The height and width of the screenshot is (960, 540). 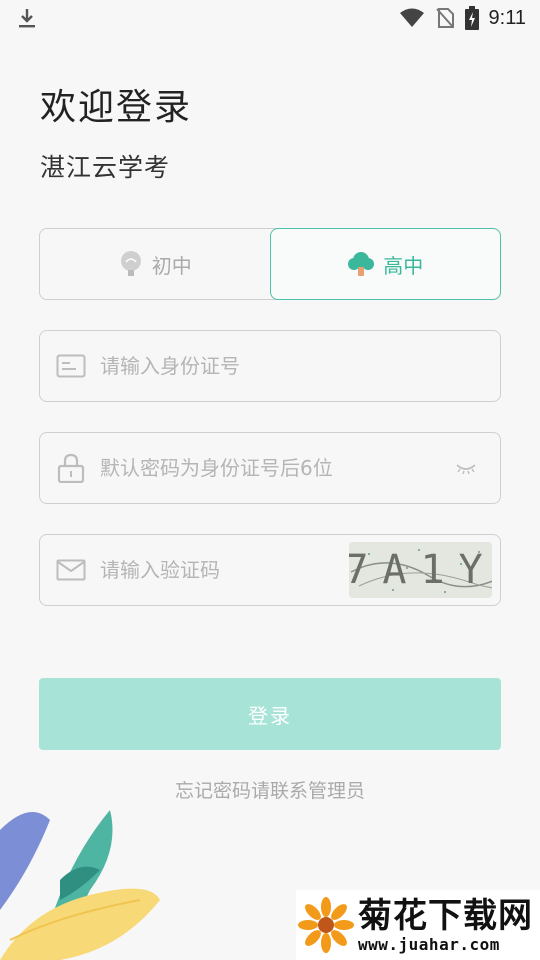 What do you see at coordinates (270, 714) in the screenshot?
I see `login-button: 登录` at bounding box center [270, 714].